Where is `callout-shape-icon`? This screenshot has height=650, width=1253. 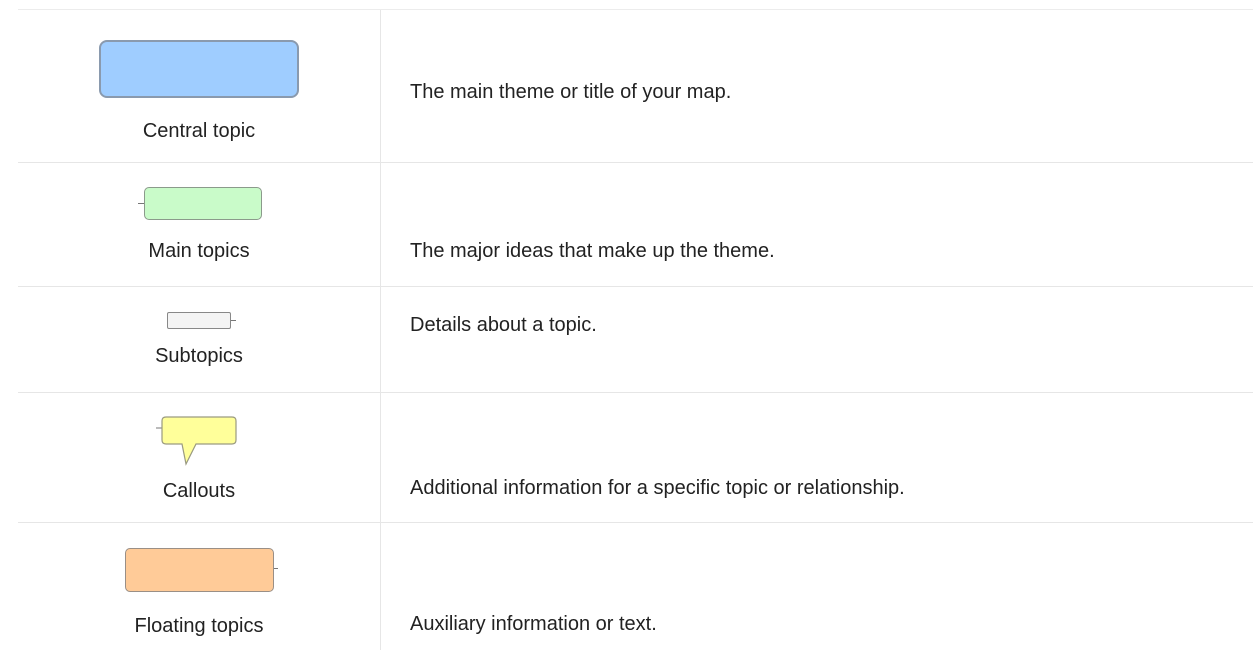
callout-shape-icon is located at coordinates (196, 441).